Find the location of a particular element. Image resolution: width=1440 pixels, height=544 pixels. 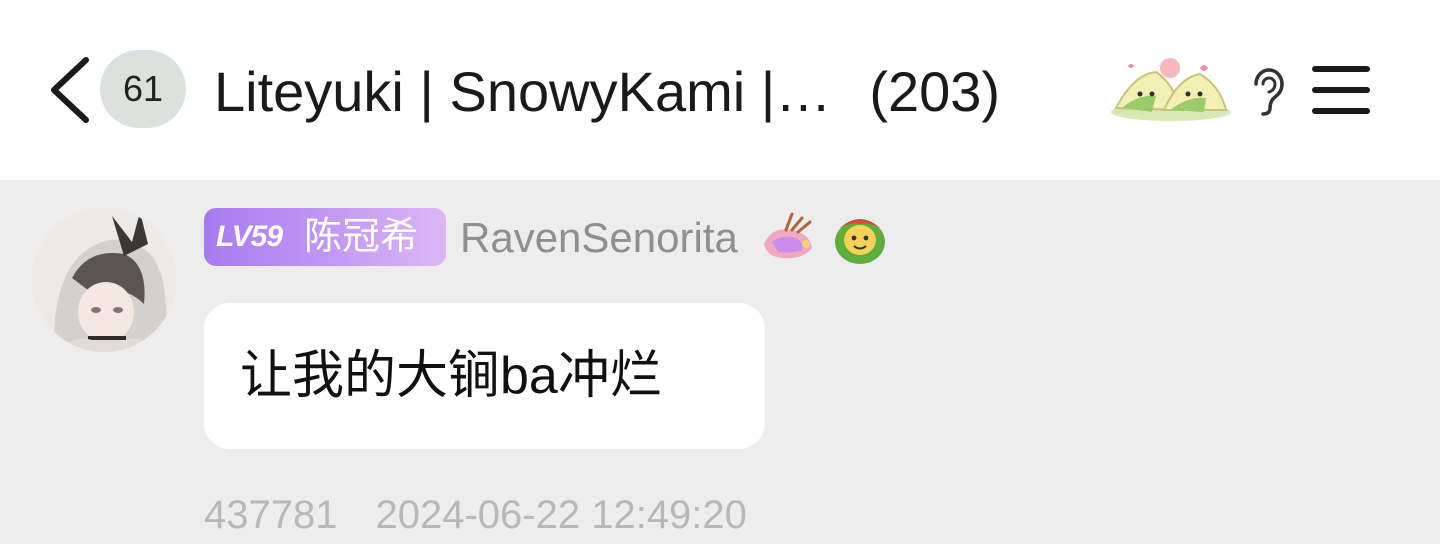

message-bubble: 让我的大锏ba冲烂 is located at coordinates (484, 376).